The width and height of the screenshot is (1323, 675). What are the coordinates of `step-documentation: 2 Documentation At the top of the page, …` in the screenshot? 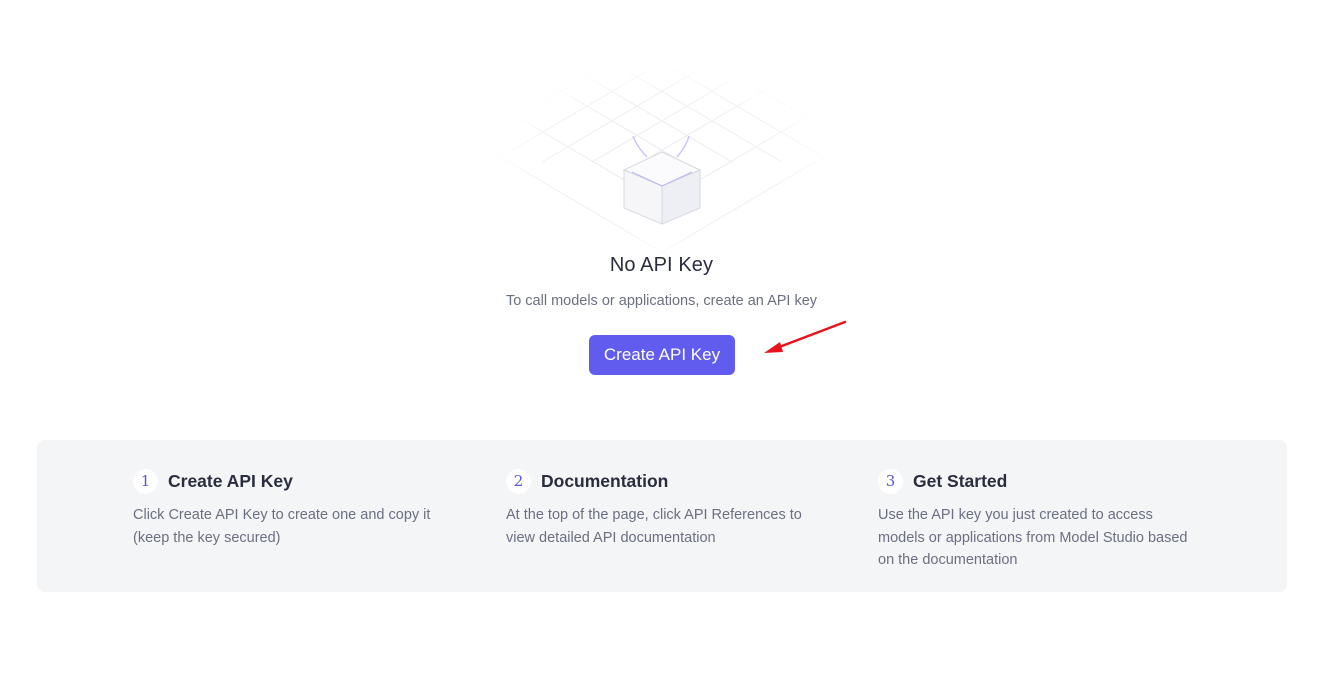 It's located at (671, 508).